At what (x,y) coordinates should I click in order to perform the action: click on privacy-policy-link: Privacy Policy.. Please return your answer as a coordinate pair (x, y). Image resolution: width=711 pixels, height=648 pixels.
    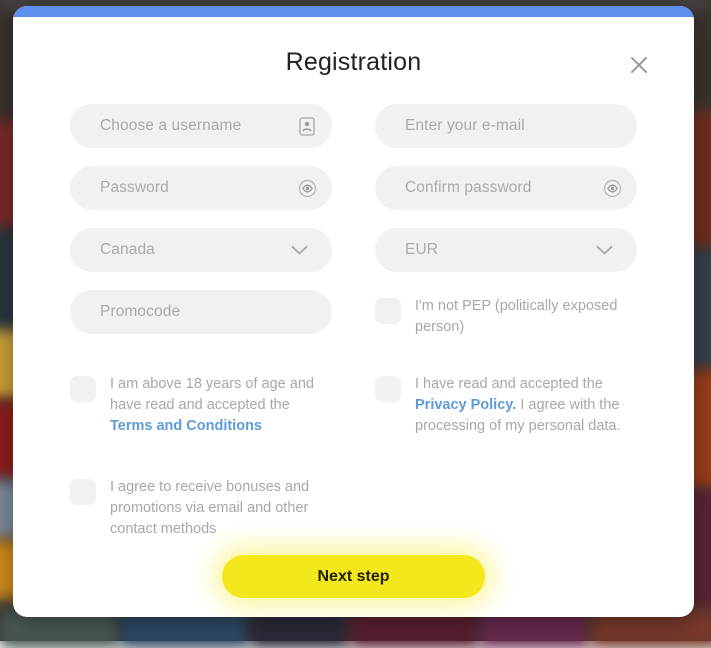
    Looking at the image, I should click on (465, 405).